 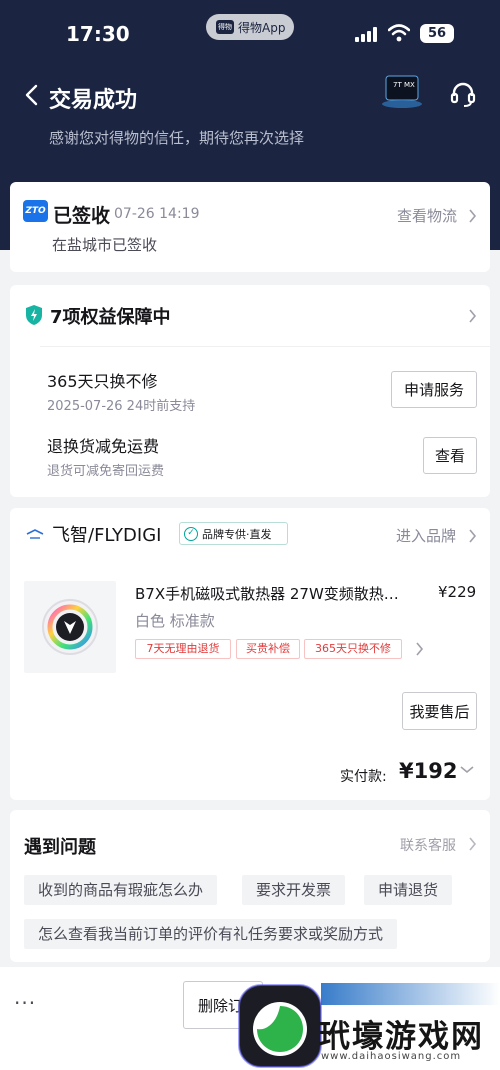 I want to click on brand-name: 飞智/FLYDIGI, so click(x=106, y=534).